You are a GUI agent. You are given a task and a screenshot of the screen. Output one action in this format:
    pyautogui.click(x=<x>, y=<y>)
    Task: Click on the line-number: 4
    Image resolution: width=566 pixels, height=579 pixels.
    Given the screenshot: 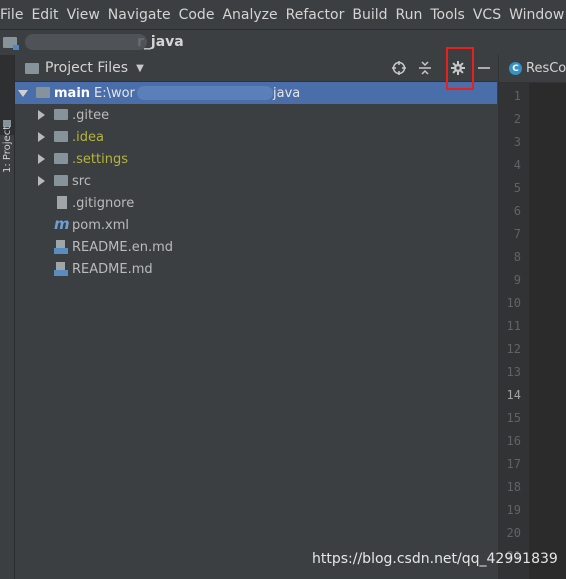 What is the action you would take?
    pyautogui.click(x=517, y=165)
    